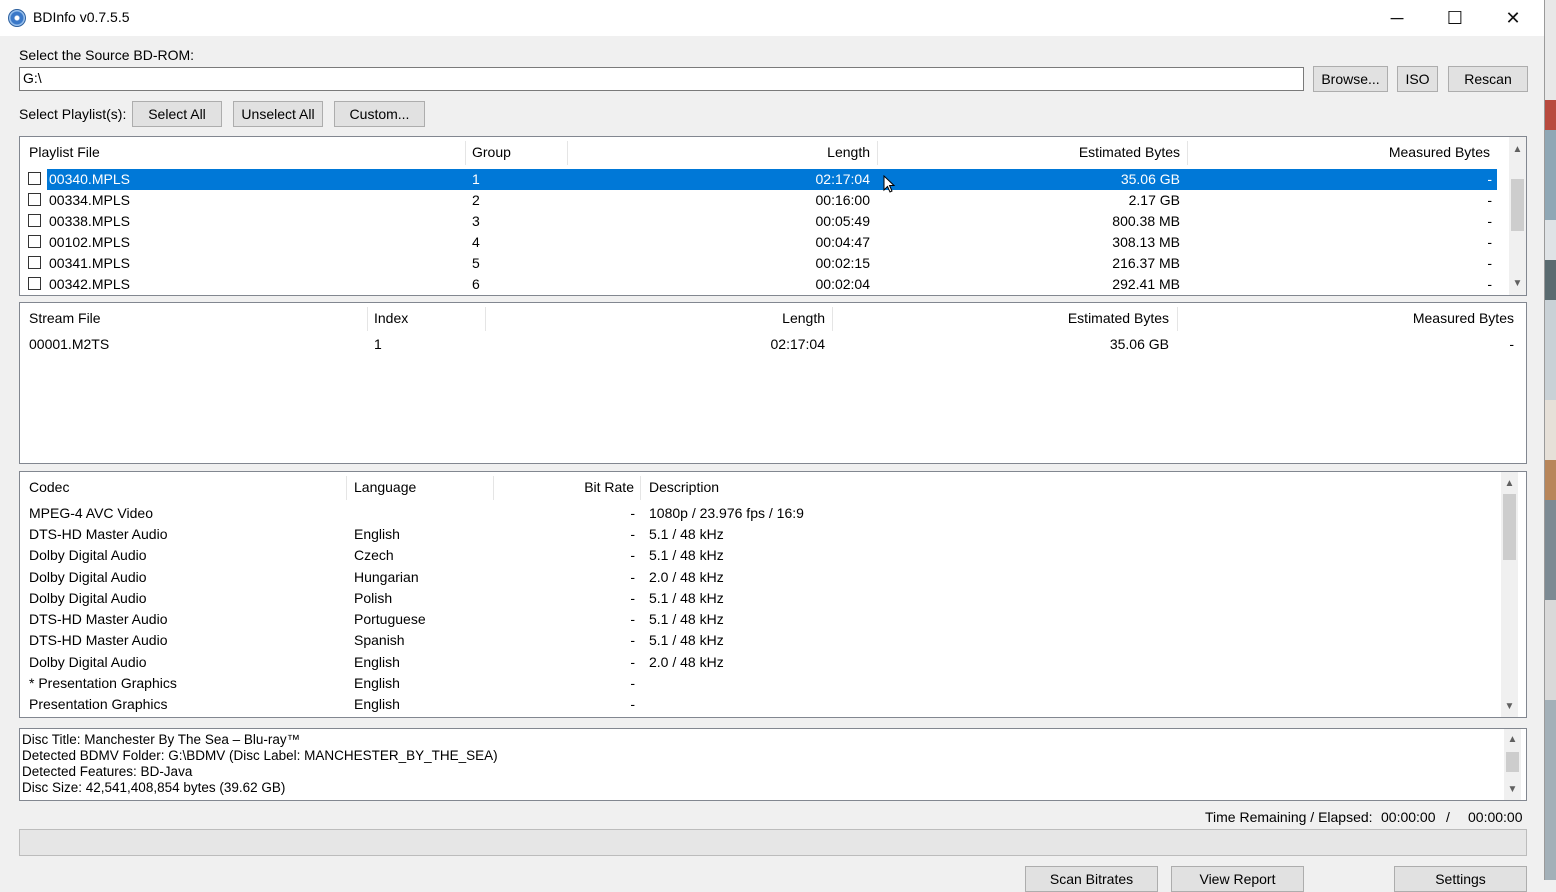  What do you see at coordinates (73, 114) in the screenshot?
I see `select-playlists-label: Select Playlist(s):` at bounding box center [73, 114].